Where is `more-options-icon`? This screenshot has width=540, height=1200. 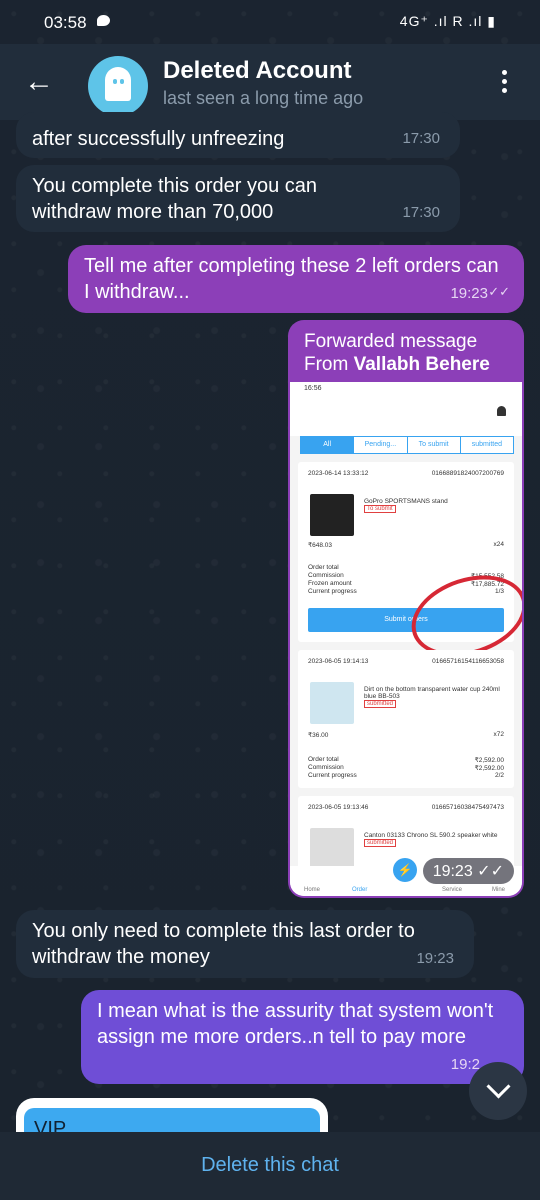
more-options-icon is located at coordinates (505, 83).